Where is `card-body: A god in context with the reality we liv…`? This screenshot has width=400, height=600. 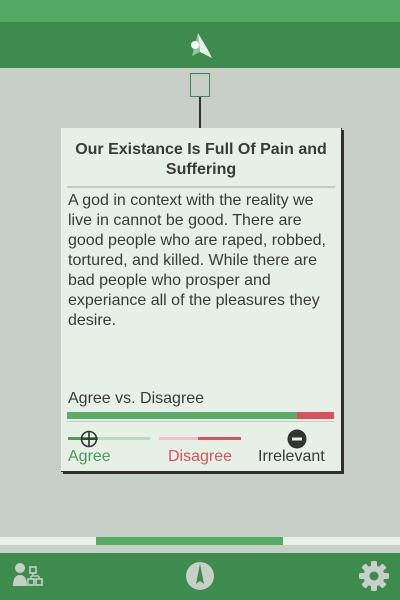 card-body: A god in context with the reality we liv… is located at coordinates (197, 260).